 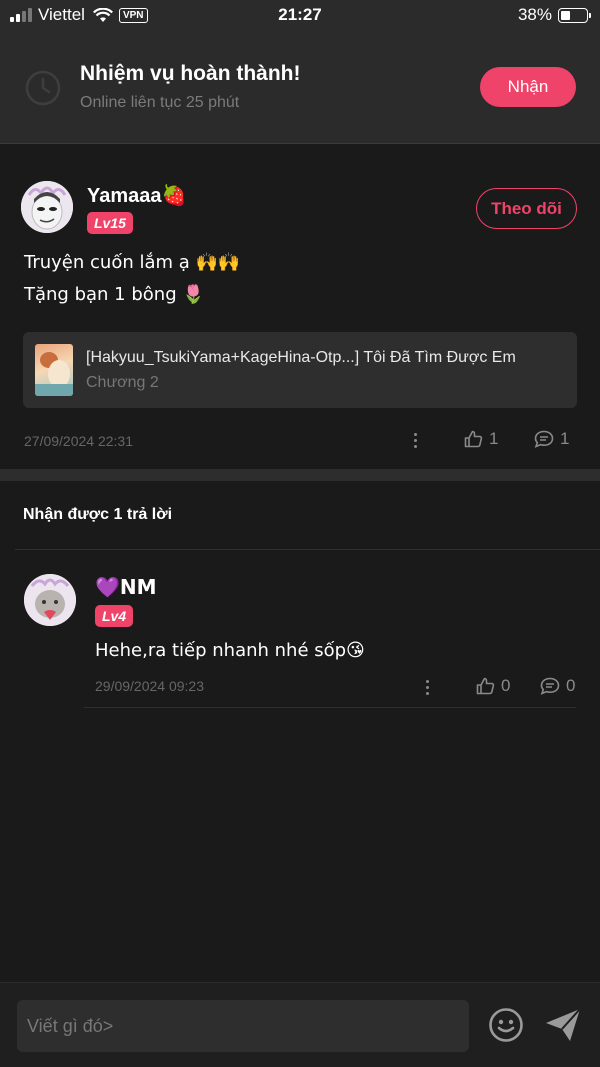 I want to click on comment-composer, so click(x=300, y=1024).